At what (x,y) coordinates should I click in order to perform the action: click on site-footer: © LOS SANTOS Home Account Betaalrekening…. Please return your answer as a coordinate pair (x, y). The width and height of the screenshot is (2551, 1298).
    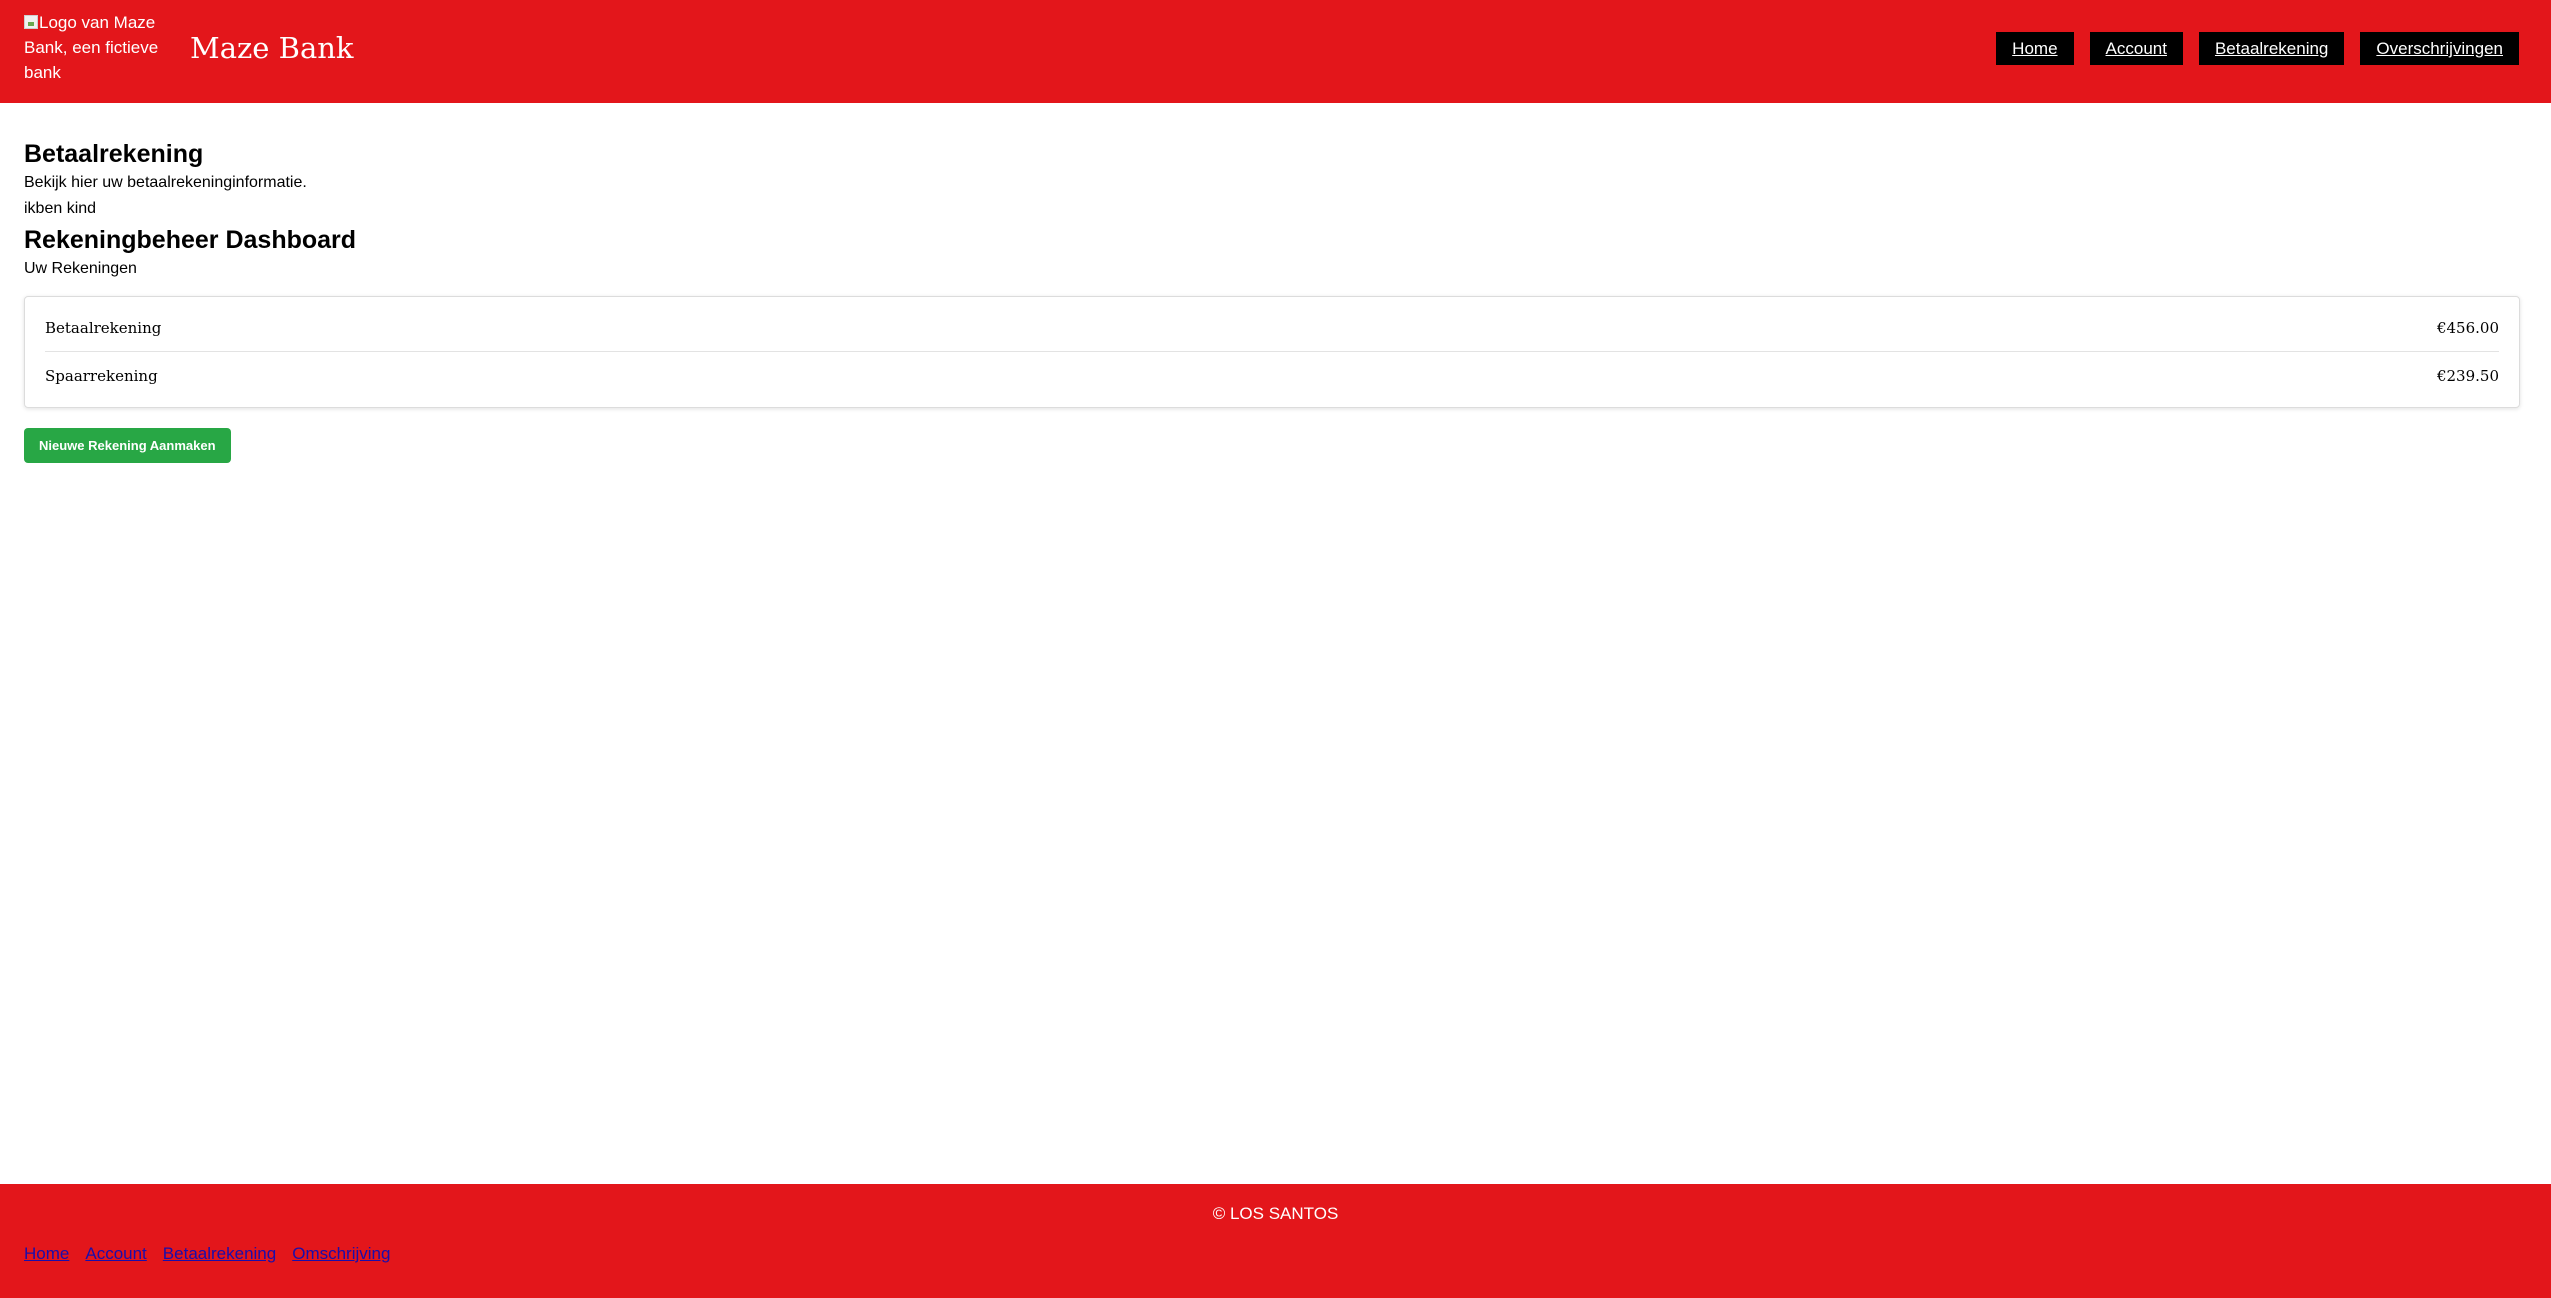
    Looking at the image, I should click on (1275, 1241).